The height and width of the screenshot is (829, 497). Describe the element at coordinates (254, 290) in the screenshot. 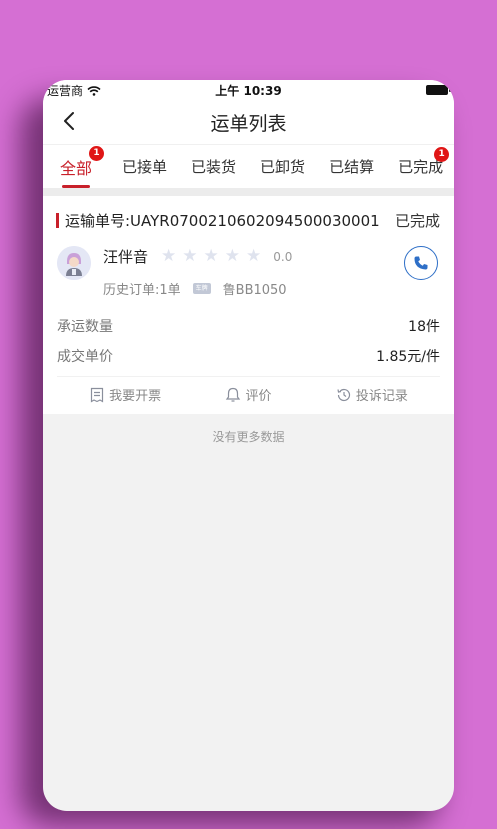

I see `plate-number: 鲁BB1050` at that location.